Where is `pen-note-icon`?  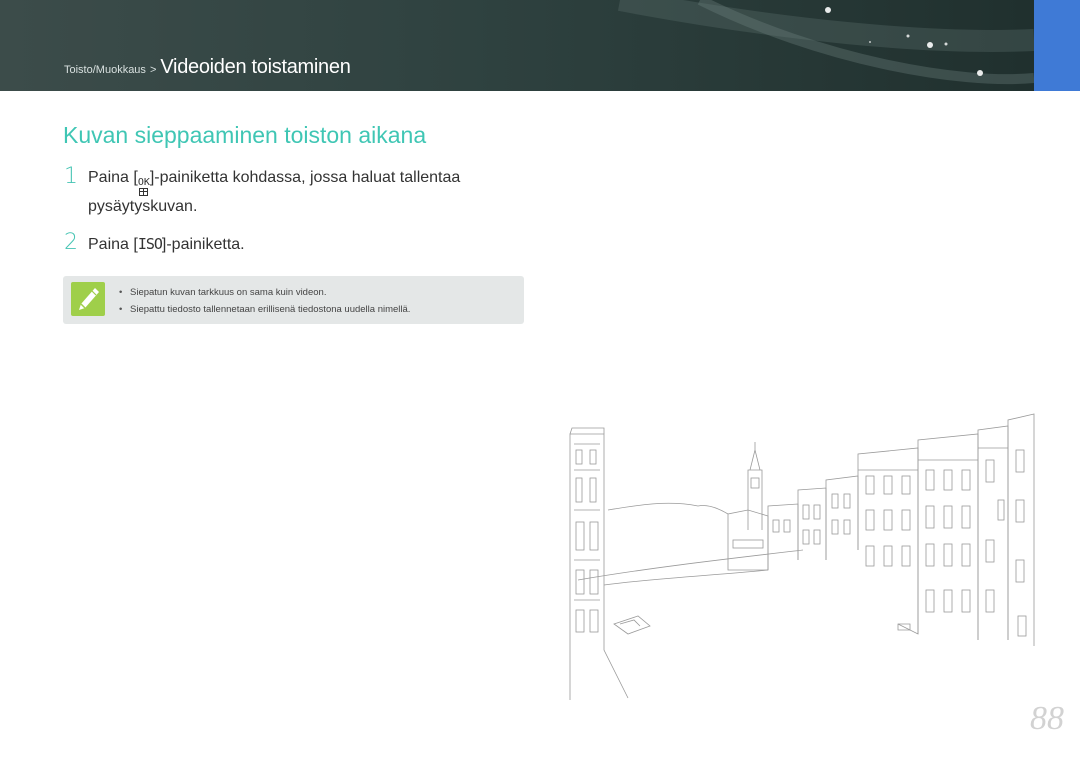 pen-note-icon is located at coordinates (88, 299).